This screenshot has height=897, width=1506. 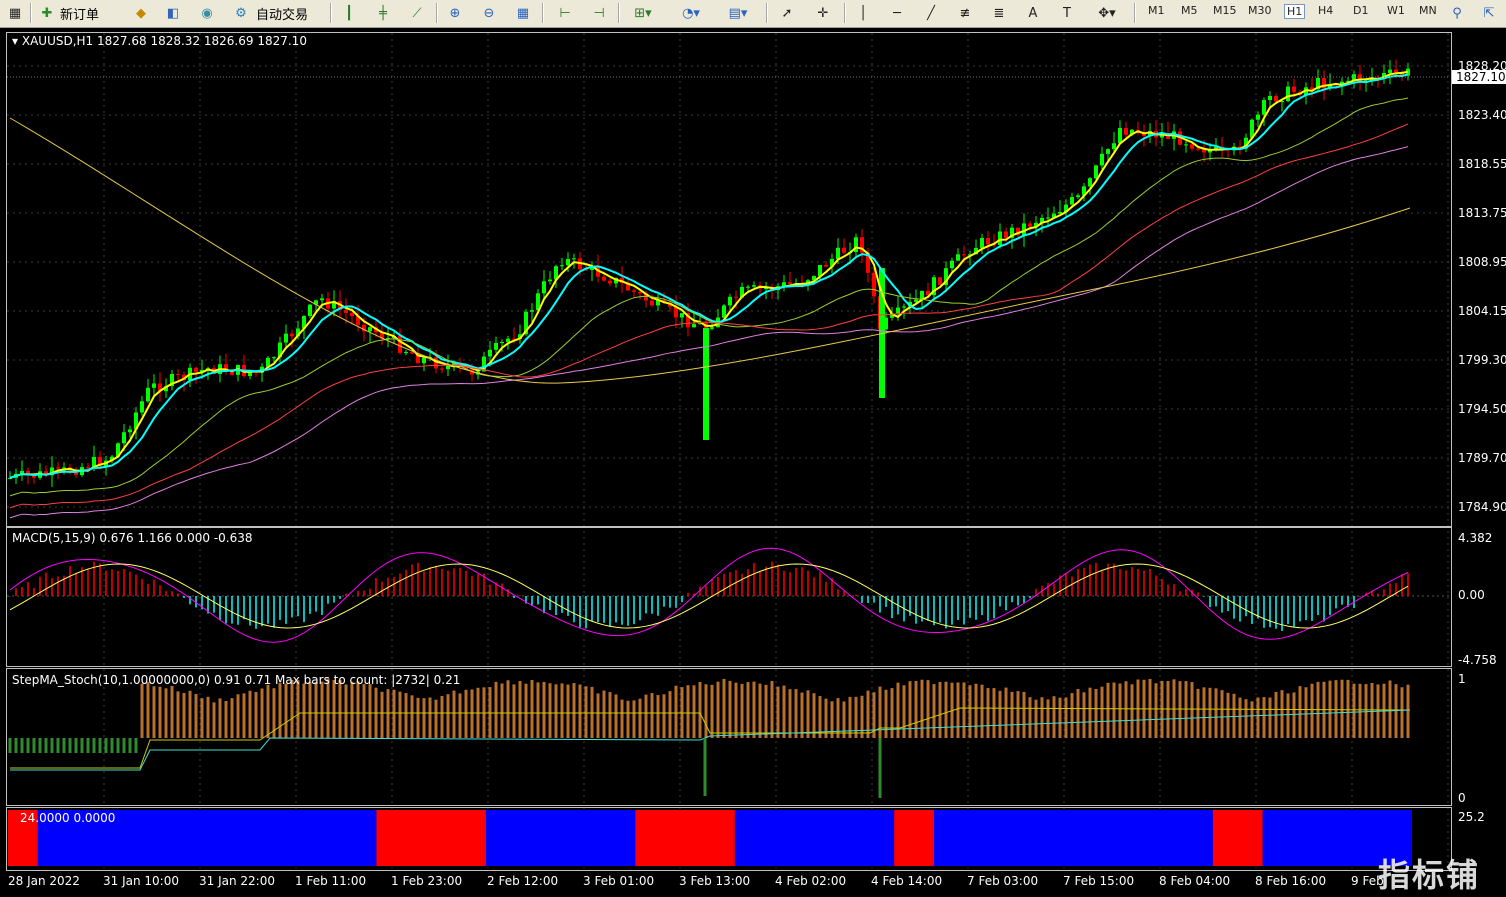 What do you see at coordinates (173, 13) in the screenshot?
I see `data-window-icon: ◧` at bounding box center [173, 13].